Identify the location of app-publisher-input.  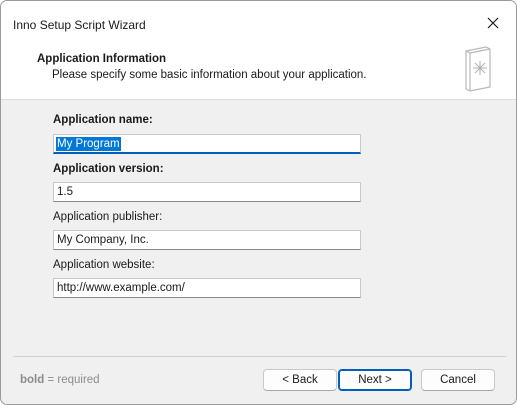
(207, 240).